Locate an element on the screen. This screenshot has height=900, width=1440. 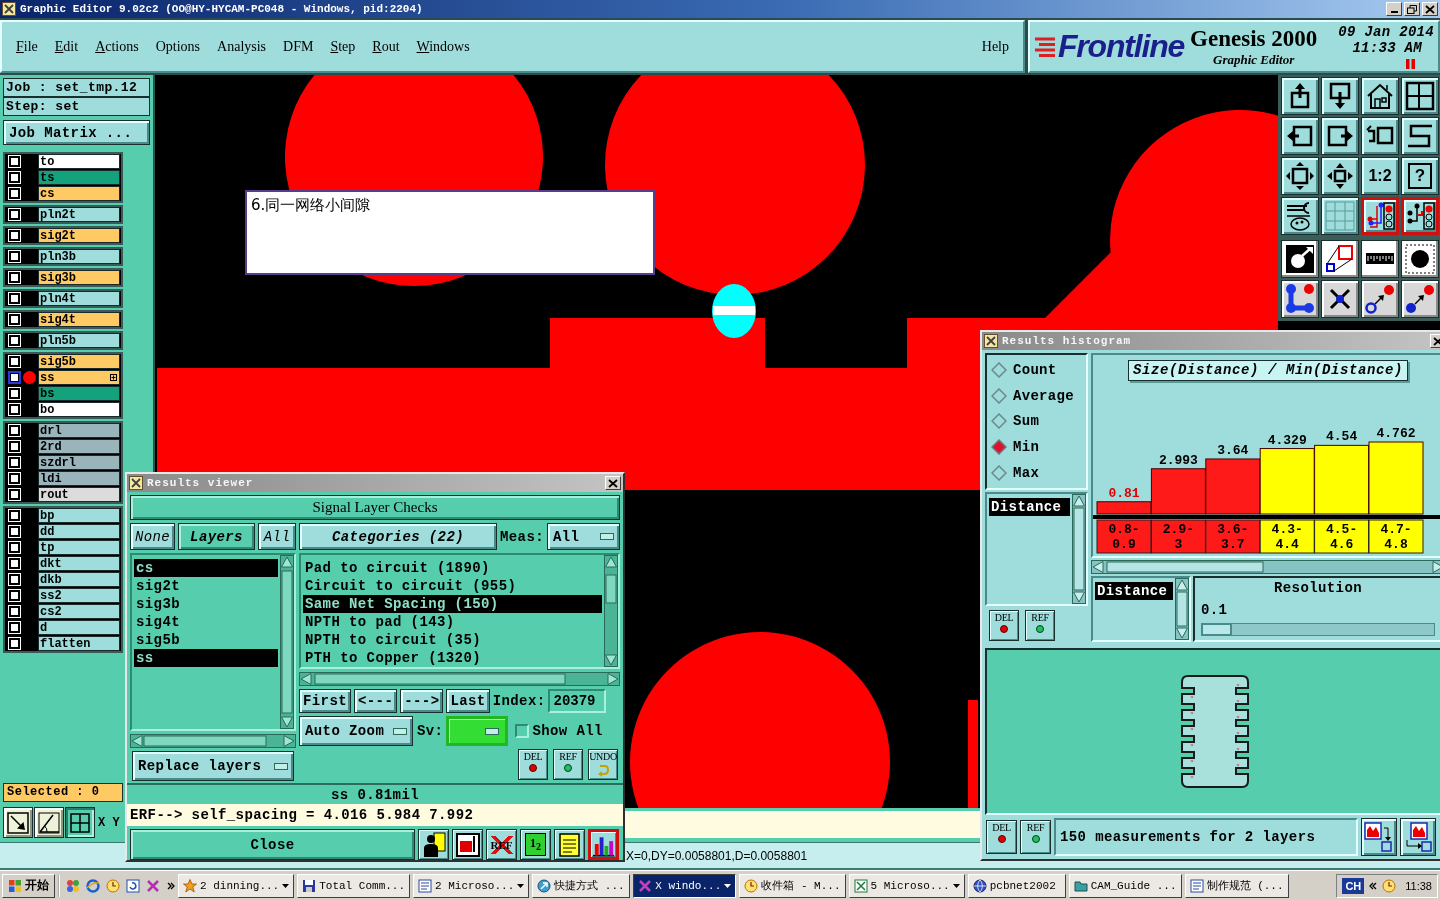
slider-thumb is located at coordinates (1217, 629).